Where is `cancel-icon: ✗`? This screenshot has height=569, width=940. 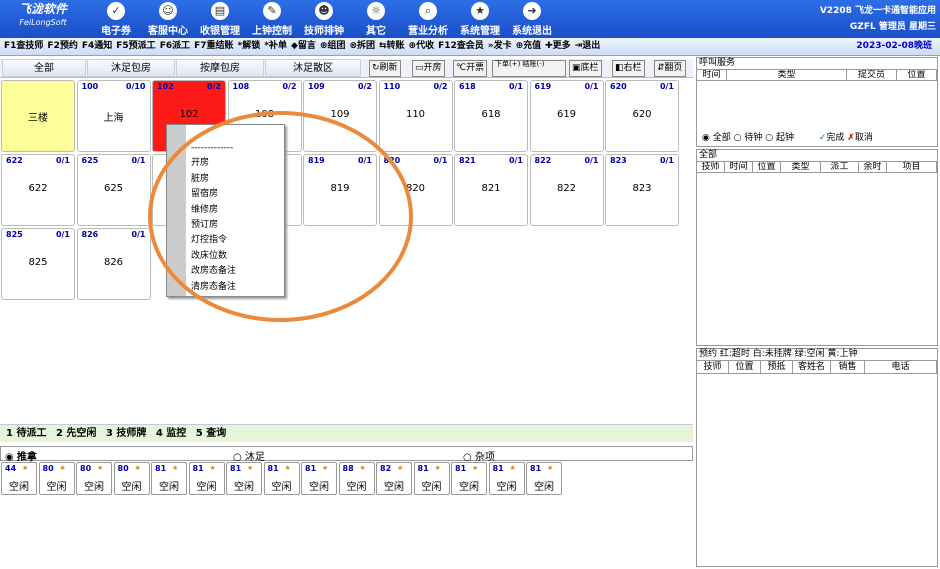 cancel-icon: ✗ is located at coordinates (851, 138).